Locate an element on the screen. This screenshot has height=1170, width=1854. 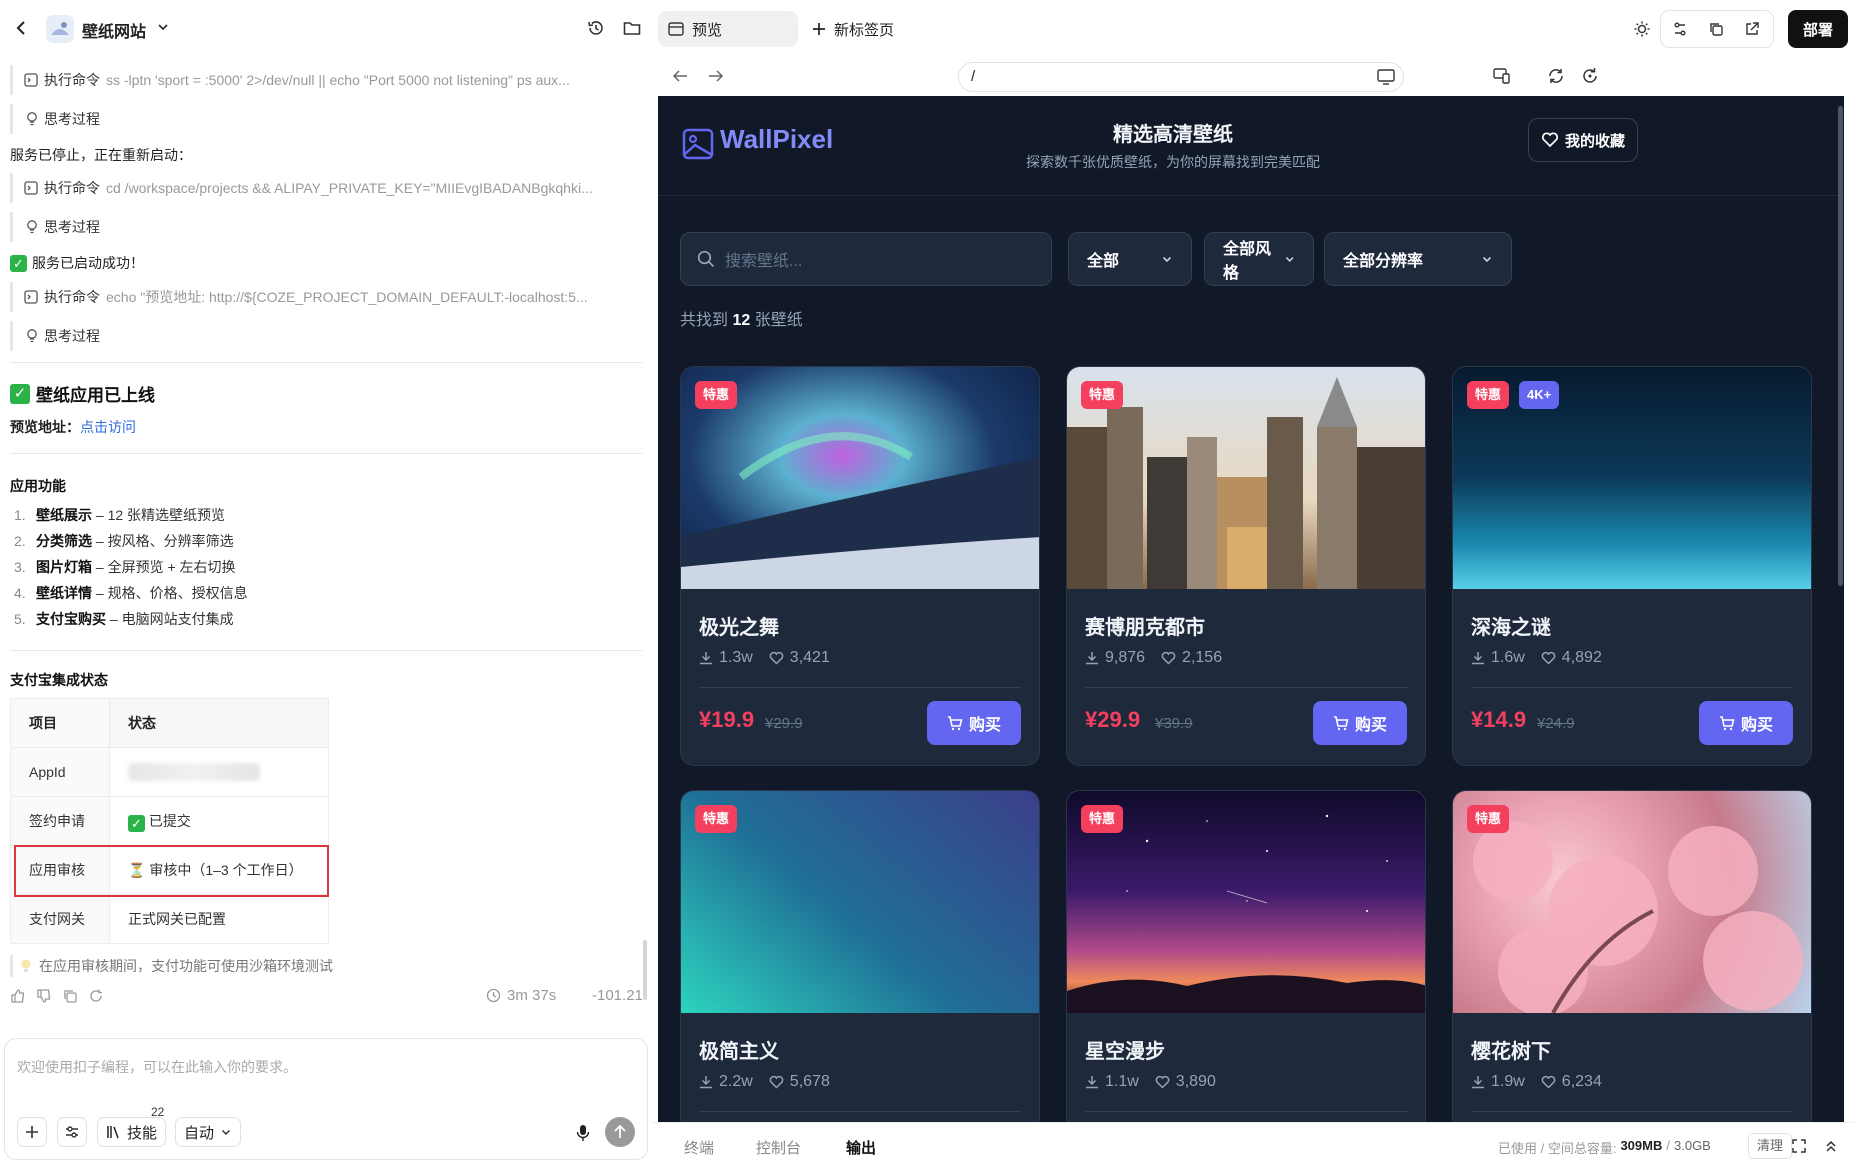
results-count: 共找到 12 张壁纸 is located at coordinates (741, 318).